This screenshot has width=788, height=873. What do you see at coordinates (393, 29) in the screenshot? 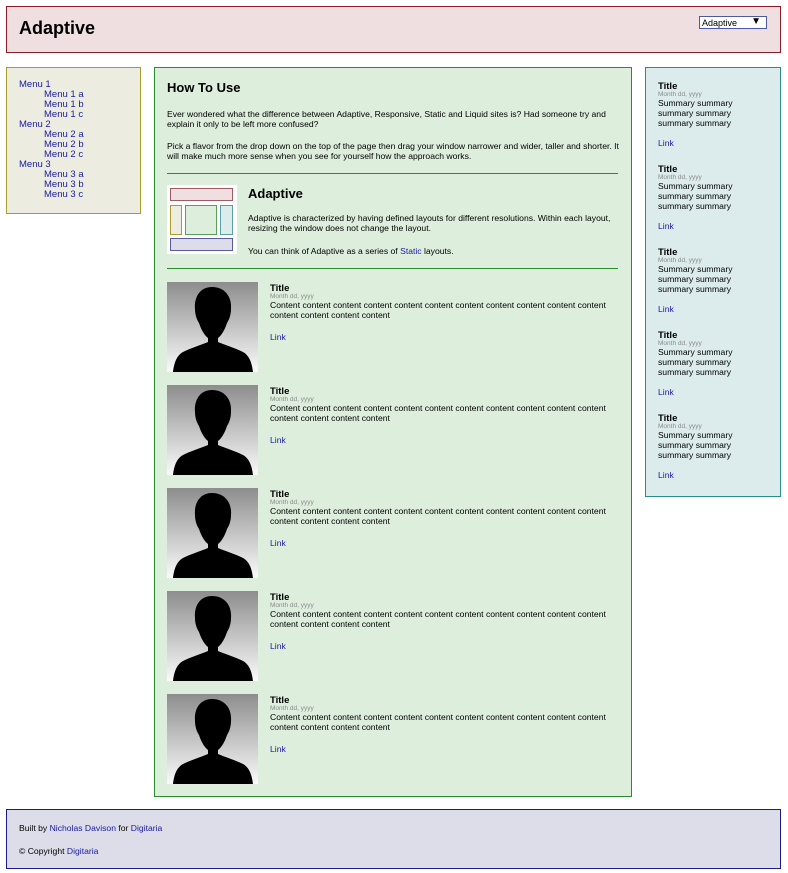
I see `site-header: Adaptive Adaptive ▼` at bounding box center [393, 29].